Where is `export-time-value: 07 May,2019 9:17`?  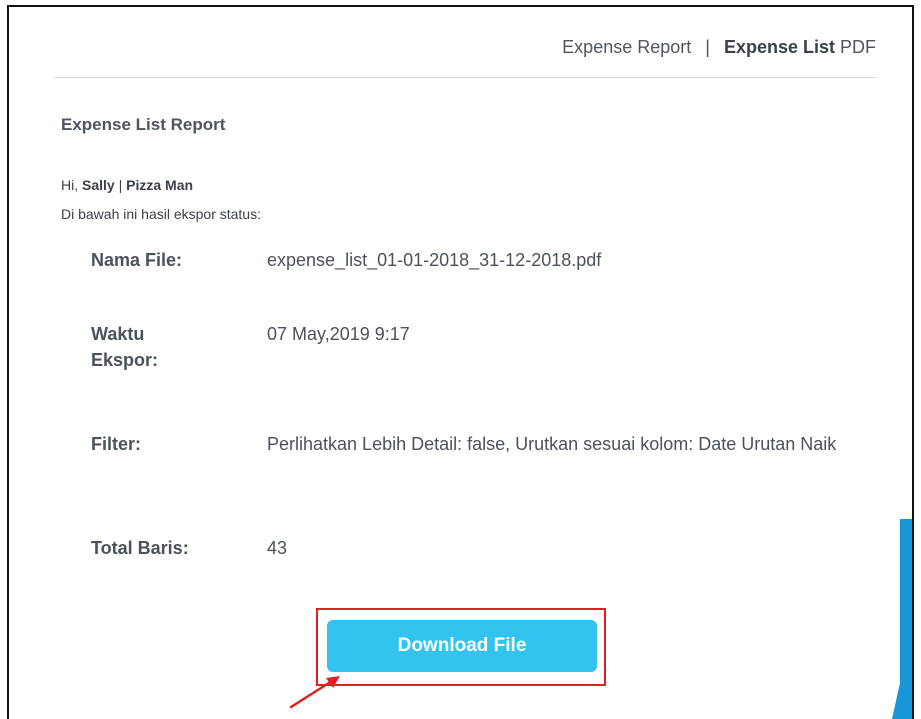 export-time-value: 07 May,2019 9:17 is located at coordinates (338, 334).